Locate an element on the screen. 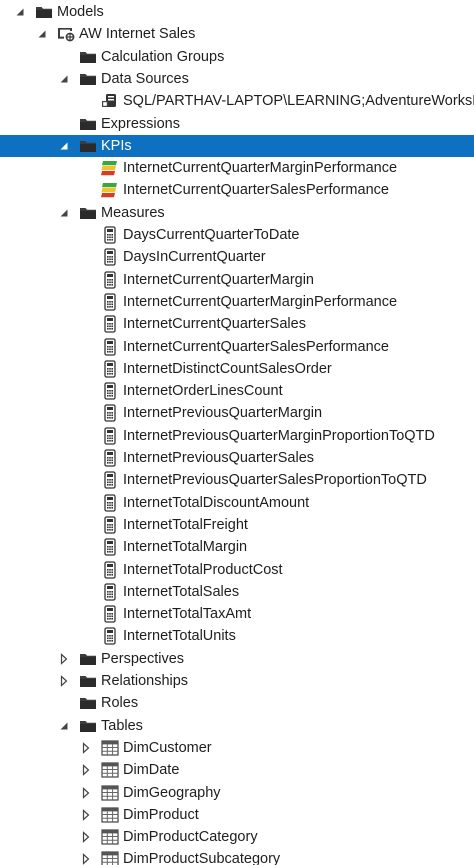  tree-item-aw-internet-sales: AW Internet Sales is located at coordinates (237, 34).